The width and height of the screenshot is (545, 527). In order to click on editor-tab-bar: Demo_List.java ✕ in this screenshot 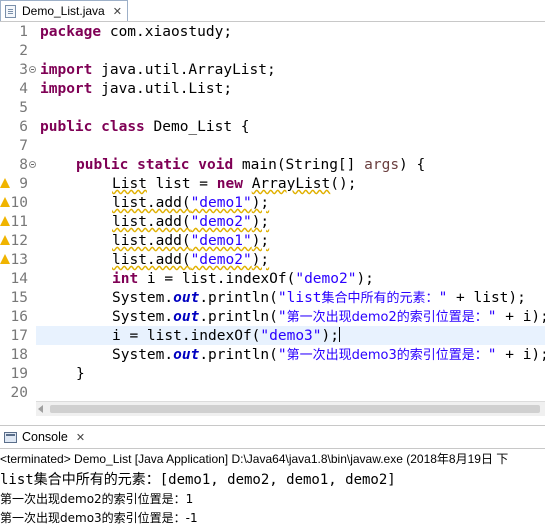, I will do `click(272, 11)`.